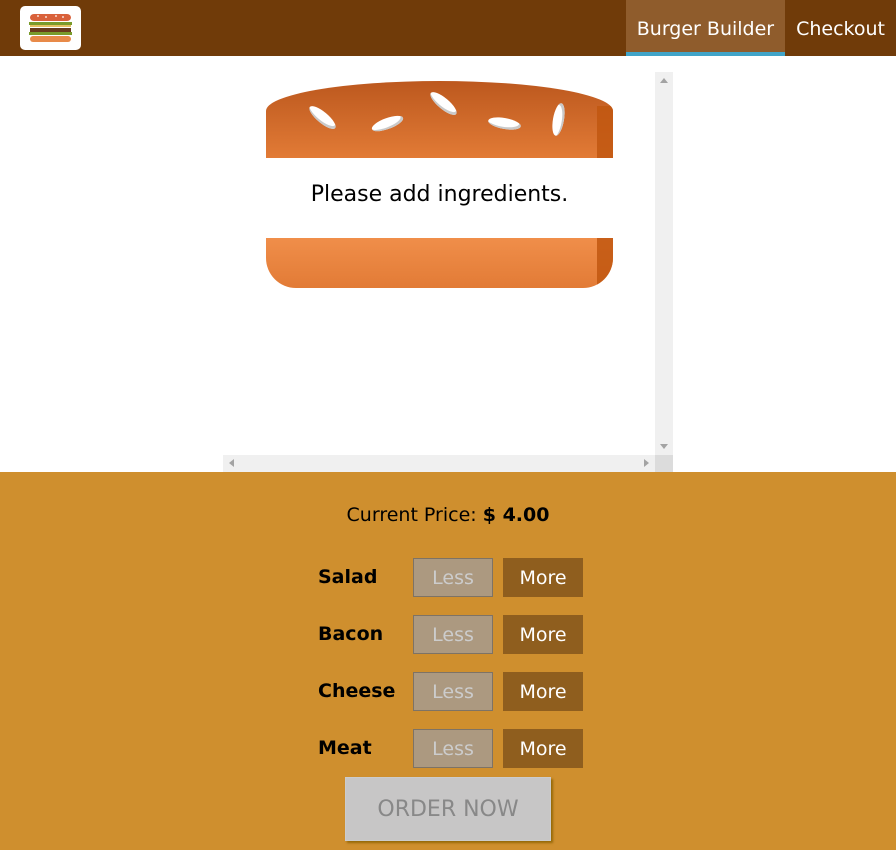 The height and width of the screenshot is (850, 896). I want to click on ingredient-label: Salad, so click(348, 577).